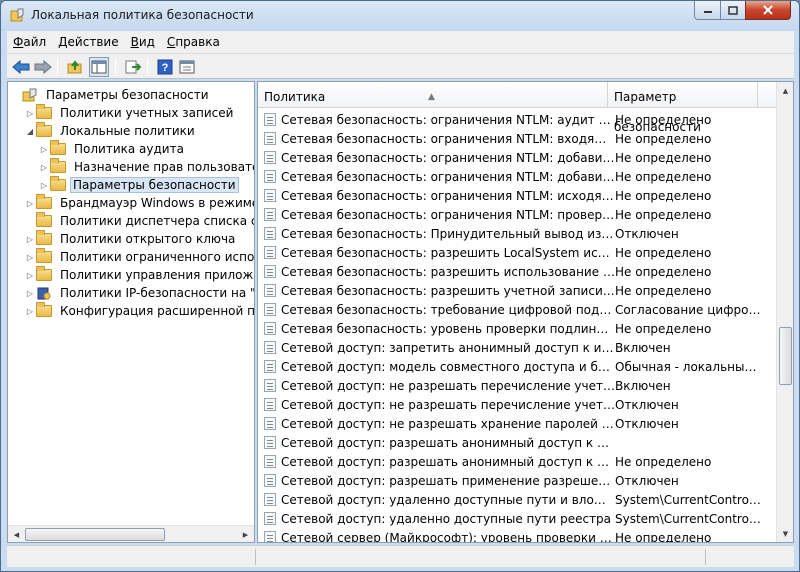  Describe the element at coordinates (21, 67) in the screenshot. I see `back-button` at that location.